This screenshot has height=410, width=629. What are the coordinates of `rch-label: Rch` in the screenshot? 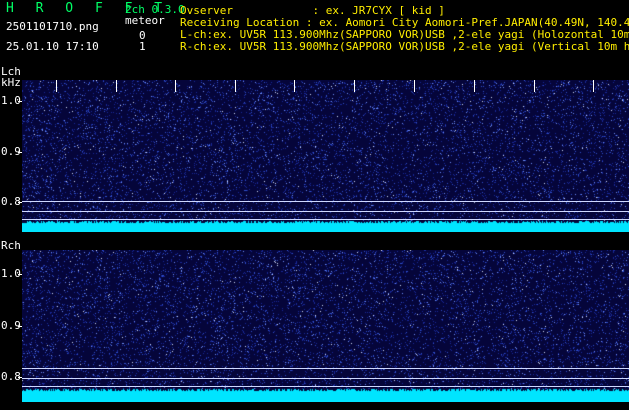 It's located at (11, 245).